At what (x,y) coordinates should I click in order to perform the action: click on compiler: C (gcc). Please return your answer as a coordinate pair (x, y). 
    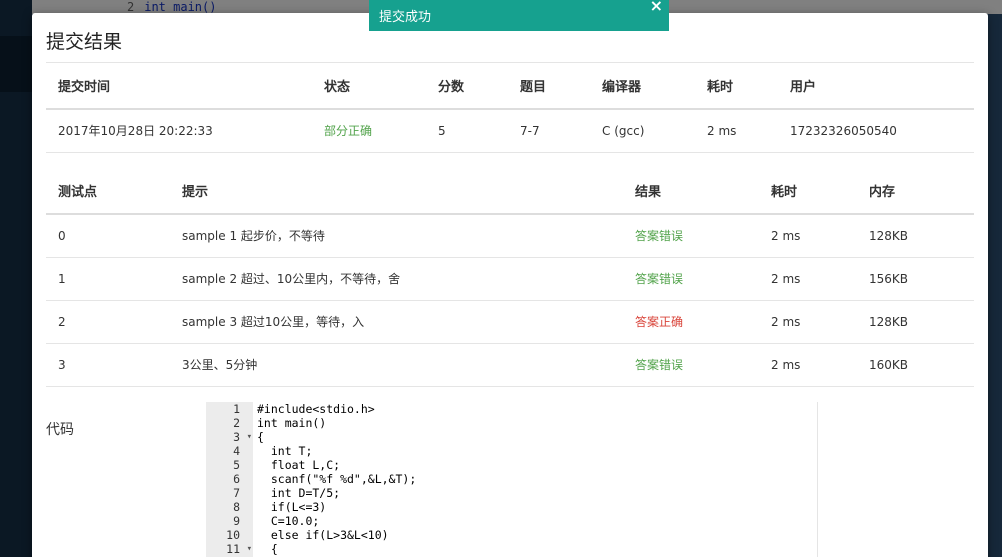
    Looking at the image, I should click on (642, 130).